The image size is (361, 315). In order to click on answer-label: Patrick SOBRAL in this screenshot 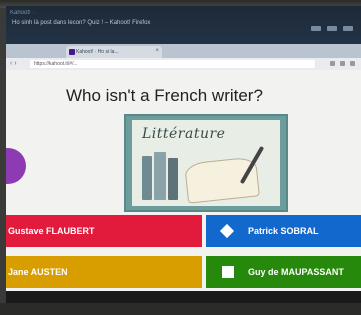, I will do `click(283, 231)`.